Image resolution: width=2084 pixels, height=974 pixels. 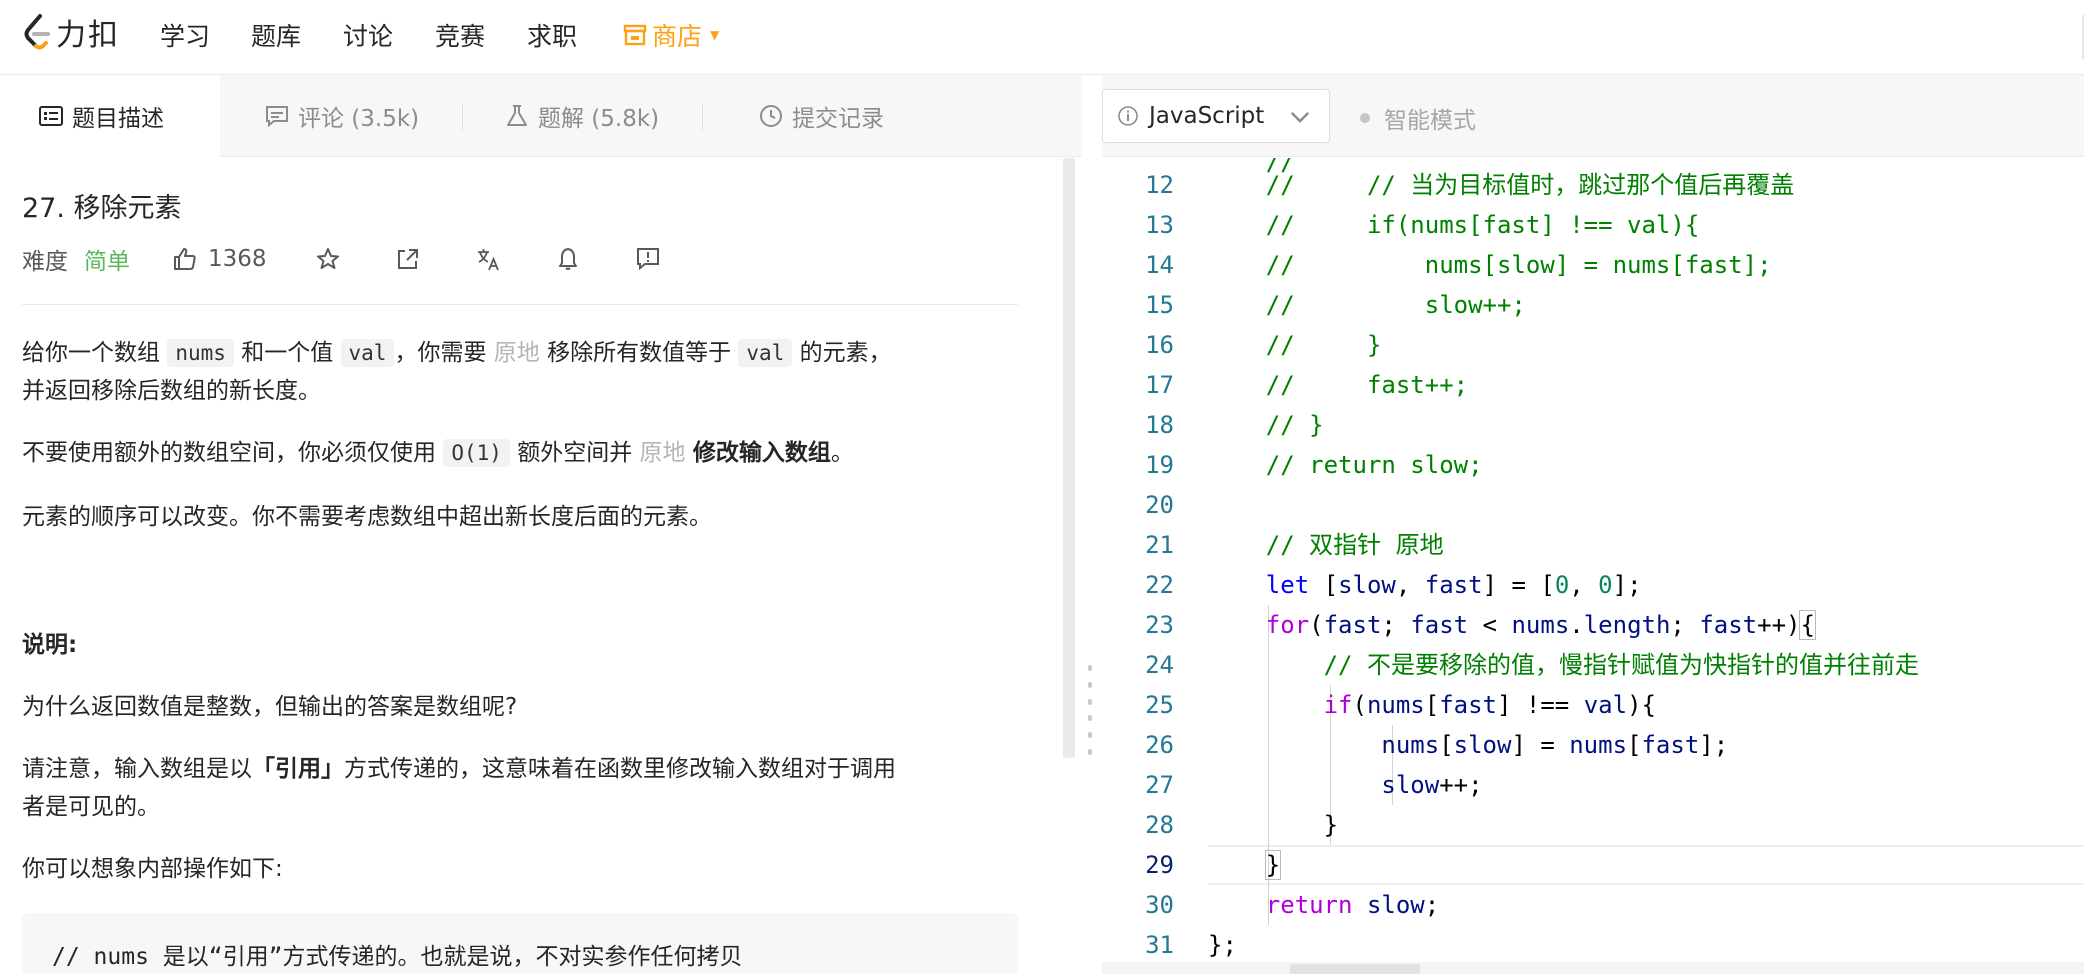 What do you see at coordinates (670, 35) in the screenshot?
I see `nav-item-store: 商店 ▼` at bounding box center [670, 35].